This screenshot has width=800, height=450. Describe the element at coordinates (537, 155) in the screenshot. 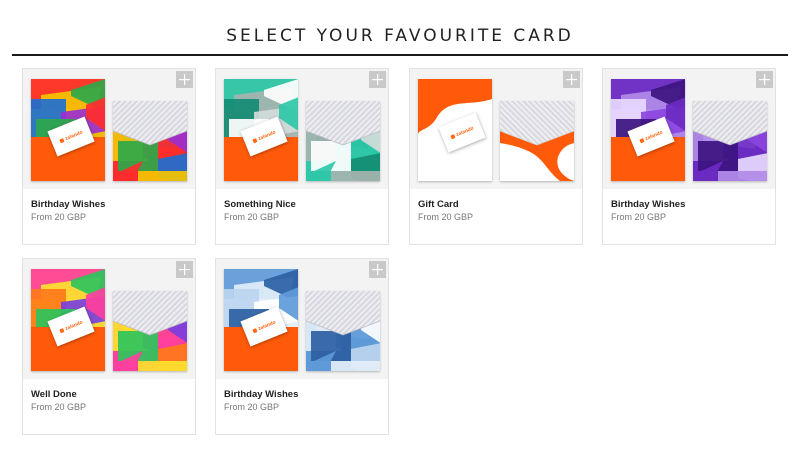

I see `envelope-artwork` at that location.